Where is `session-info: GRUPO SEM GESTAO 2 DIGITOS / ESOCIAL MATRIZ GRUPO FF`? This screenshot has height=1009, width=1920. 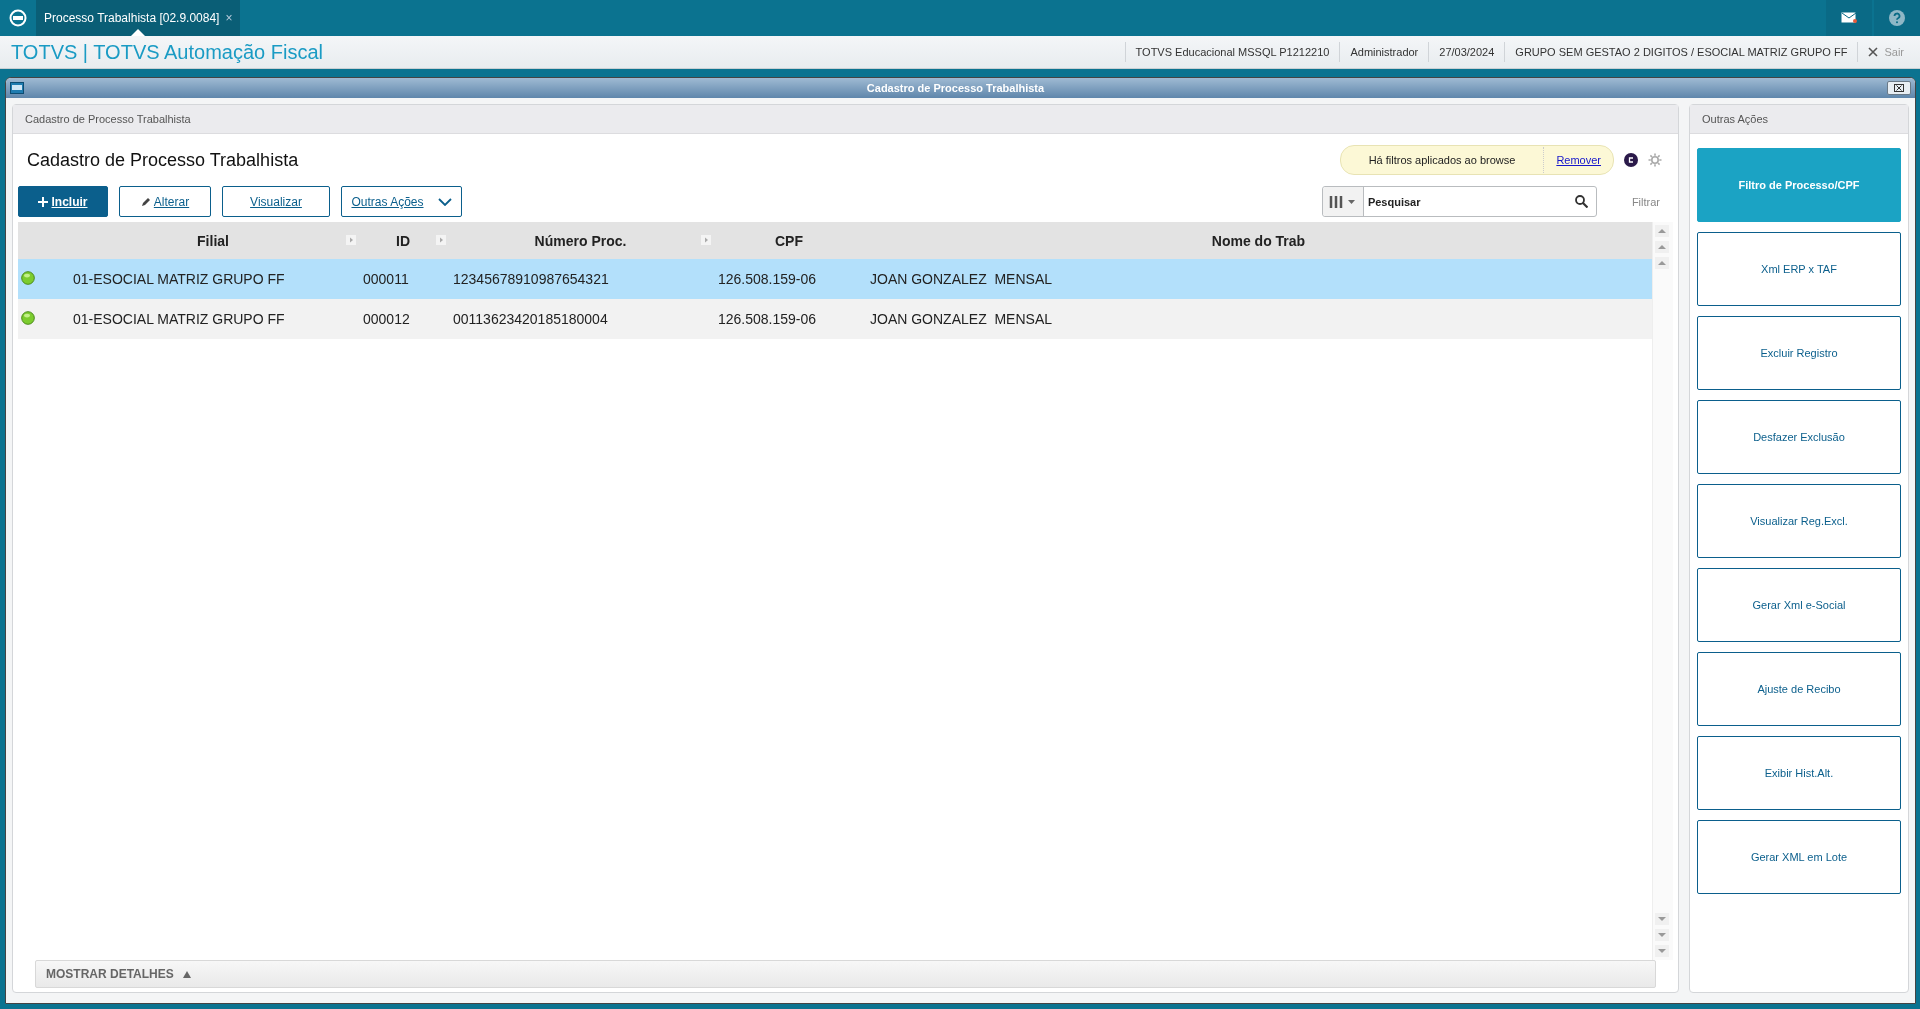
session-info: GRUPO SEM GESTAO 2 DIGITOS / ESOCIAL MATRIZ GRUPO FF is located at coordinates (1681, 52).